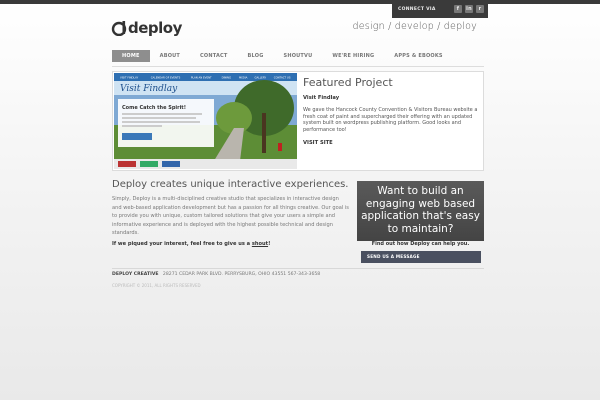  What do you see at coordinates (414, 26) in the screenshot?
I see `tagline: design / develop / deploy` at bounding box center [414, 26].